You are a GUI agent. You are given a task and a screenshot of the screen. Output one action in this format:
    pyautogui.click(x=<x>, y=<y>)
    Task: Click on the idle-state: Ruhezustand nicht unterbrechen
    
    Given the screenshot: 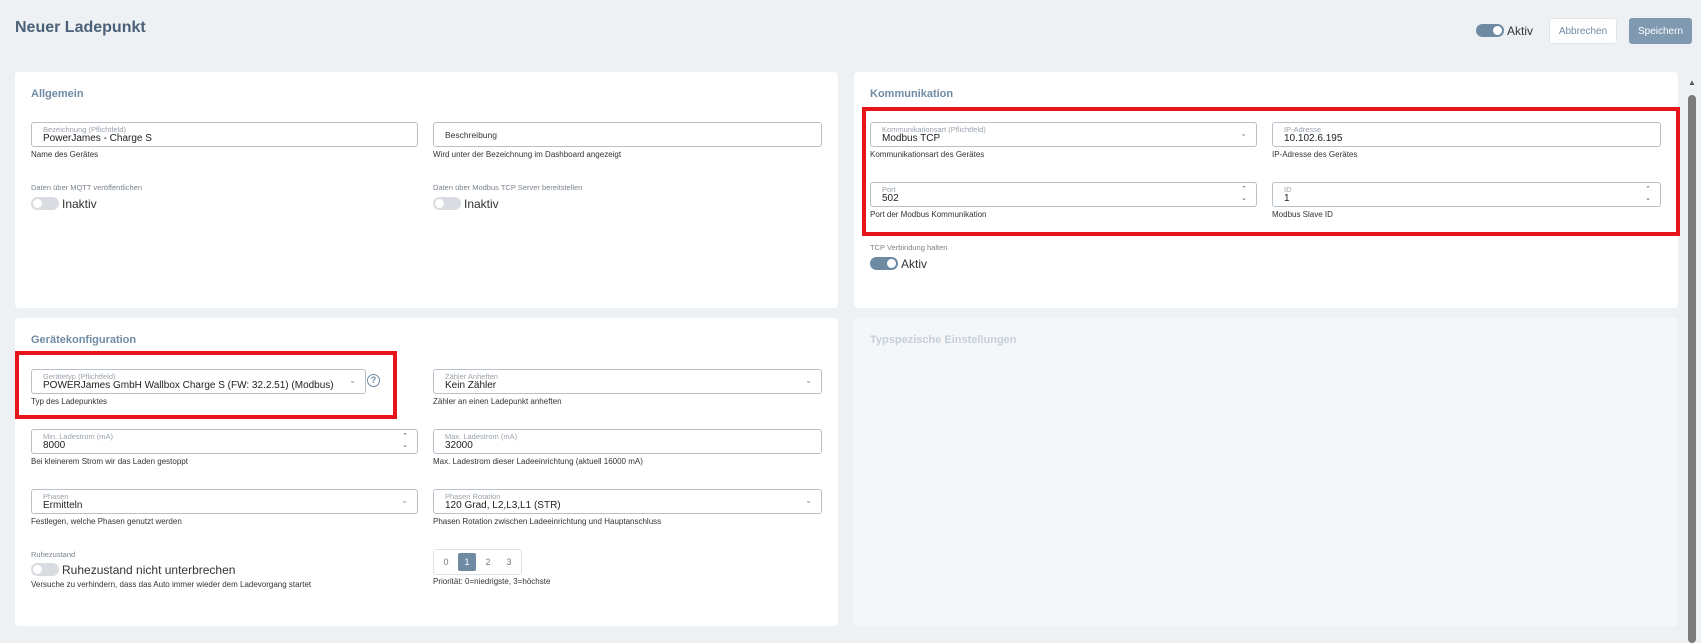 What is the action you would take?
    pyautogui.click(x=149, y=569)
    